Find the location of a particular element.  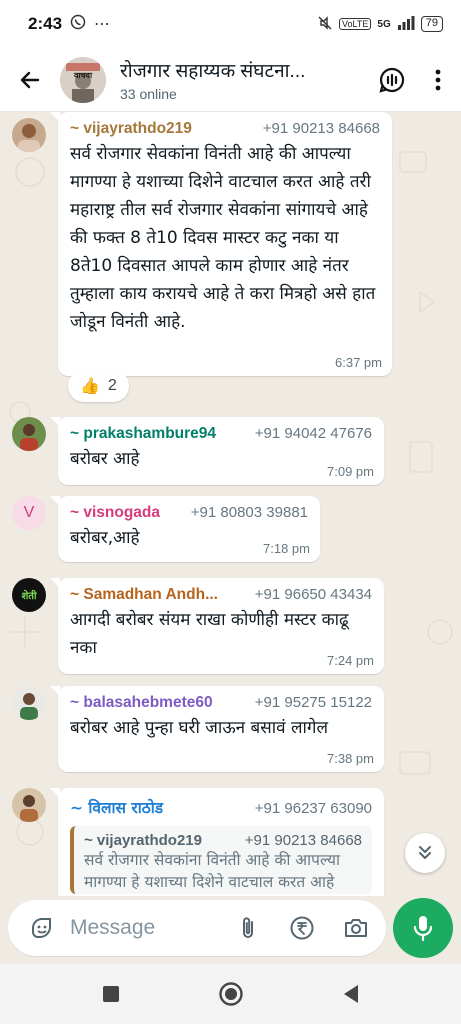

microphone-icon is located at coordinates (423, 929).